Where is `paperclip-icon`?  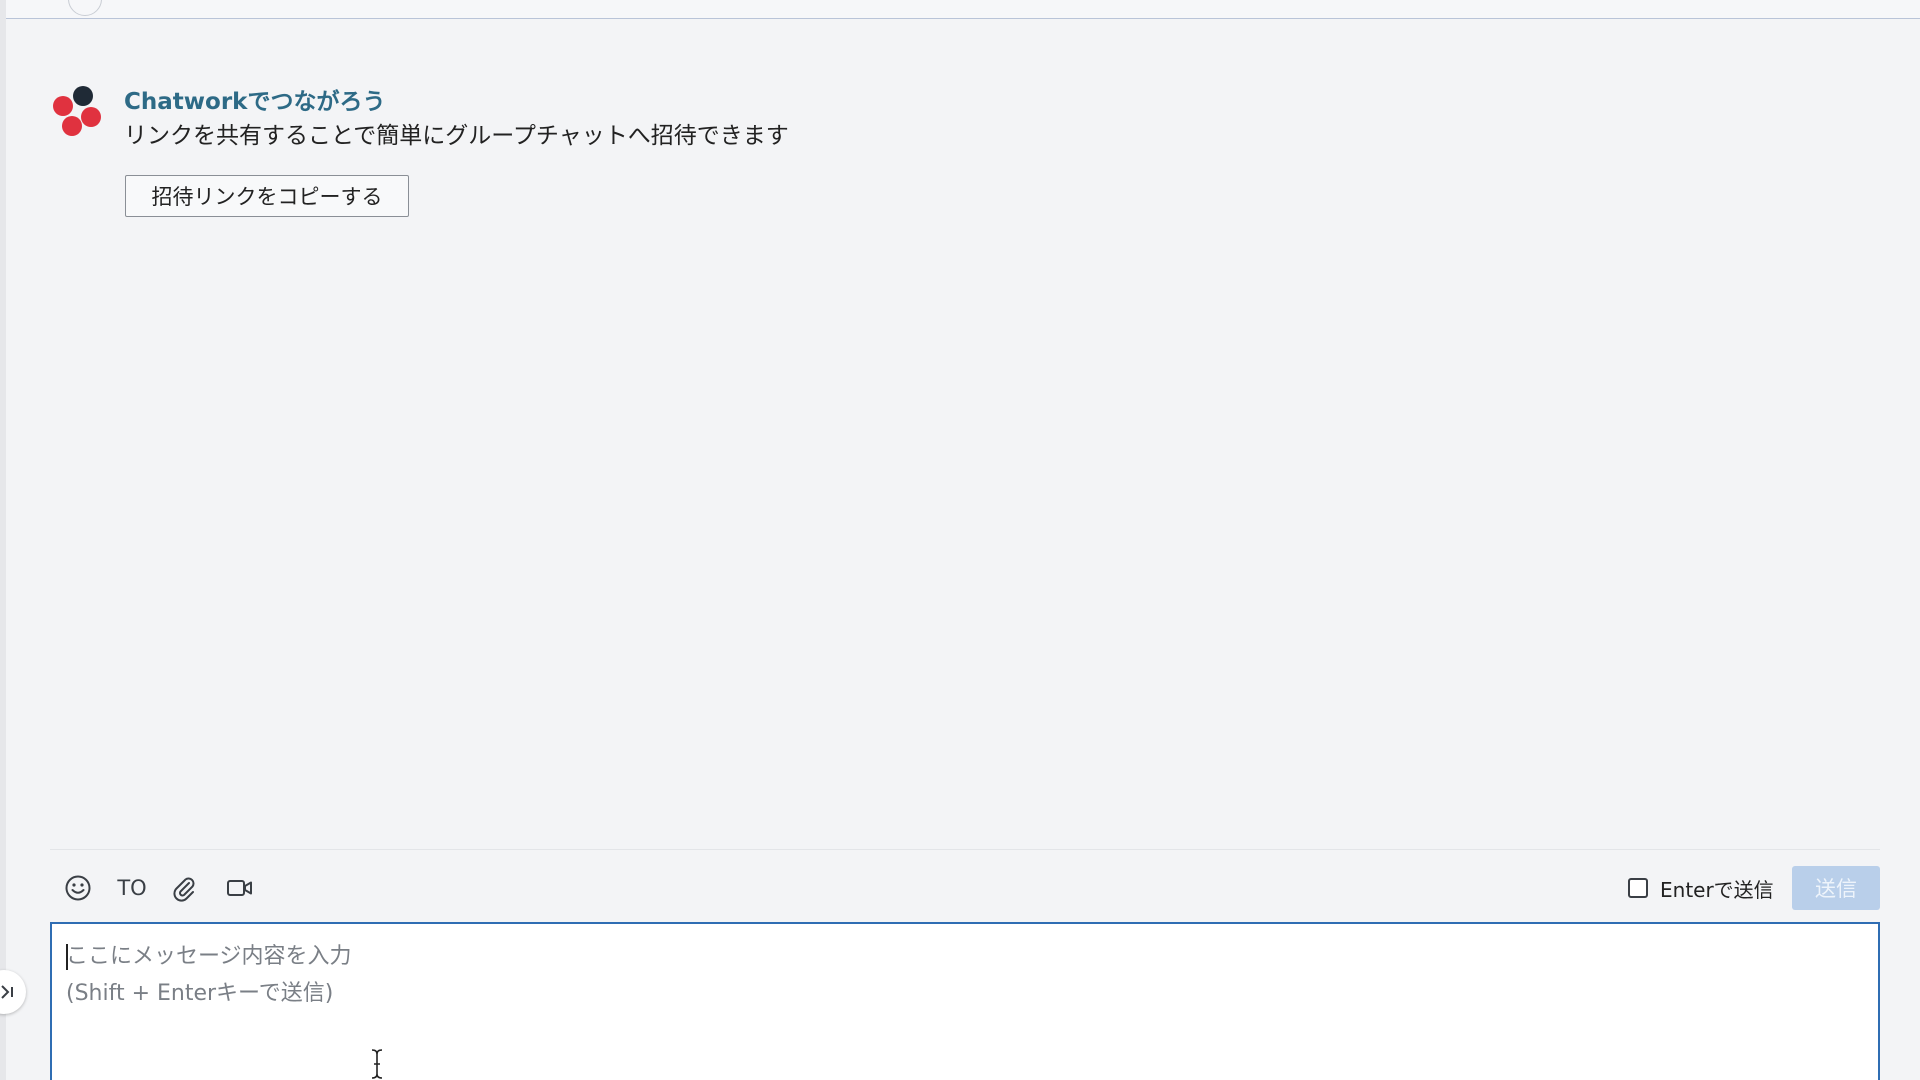 paperclip-icon is located at coordinates (184, 889).